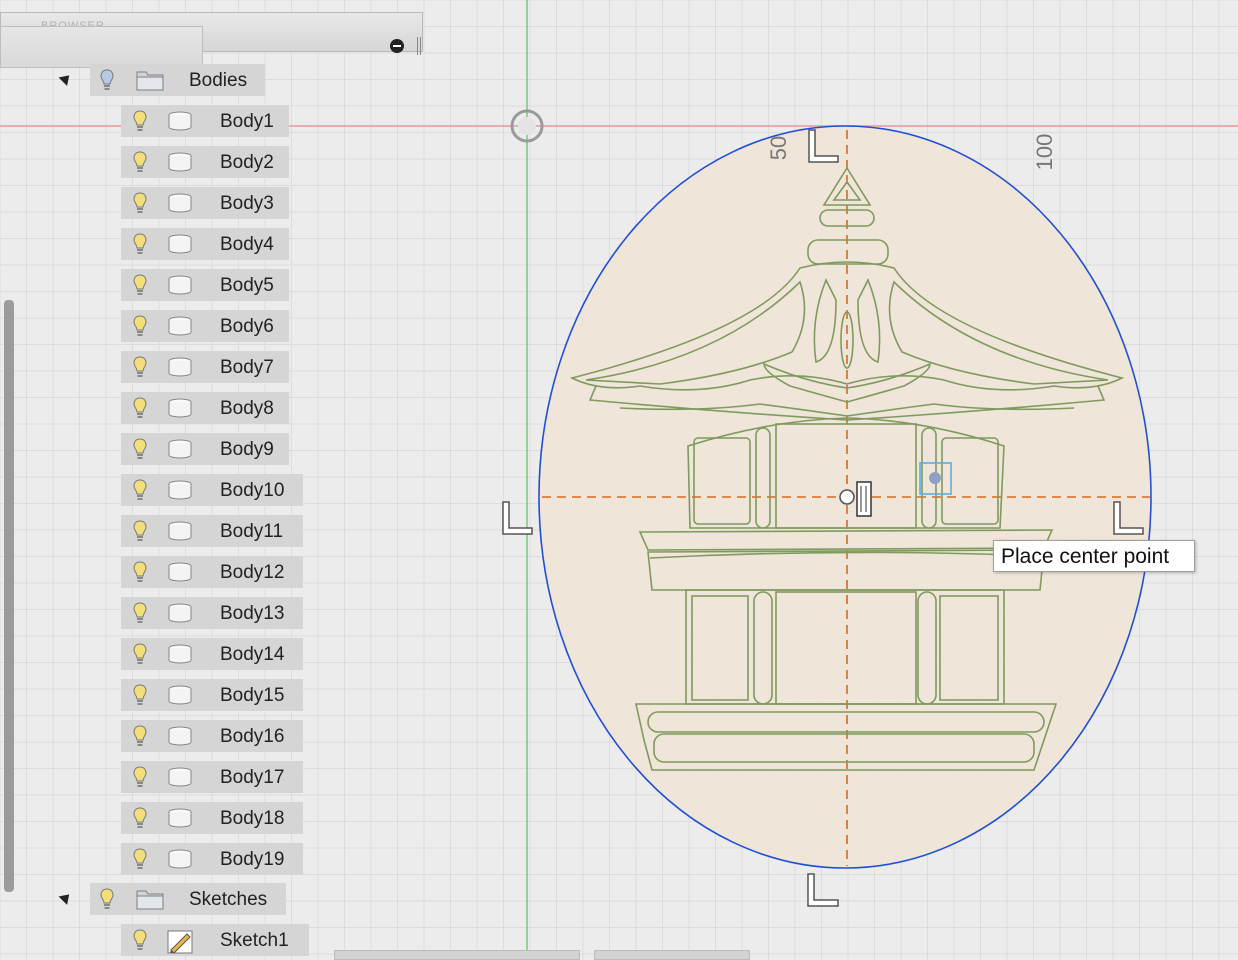 This screenshot has width=1238, height=960. I want to click on body-row: Body6, so click(205, 326).